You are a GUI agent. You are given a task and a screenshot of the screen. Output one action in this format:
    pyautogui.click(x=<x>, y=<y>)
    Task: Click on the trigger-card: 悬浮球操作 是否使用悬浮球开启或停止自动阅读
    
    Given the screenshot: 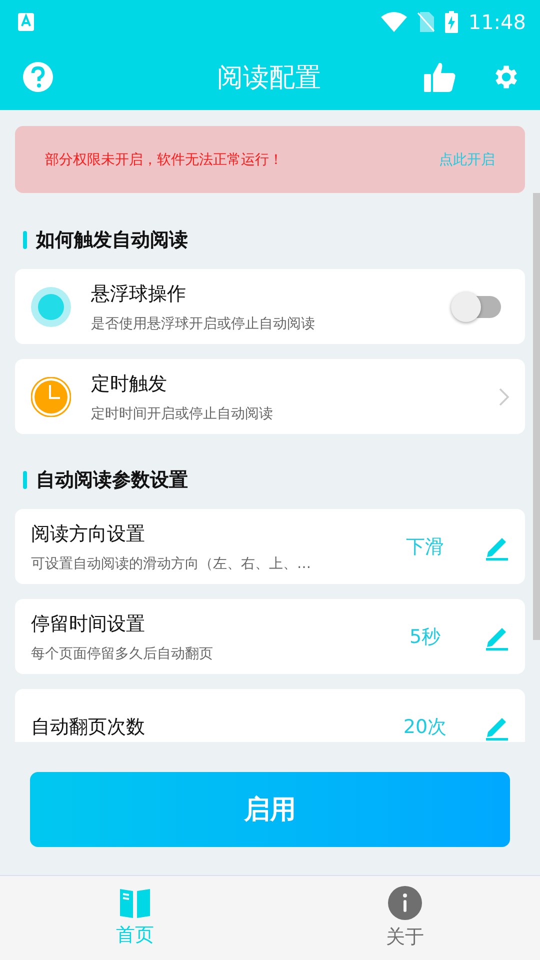 What is the action you would take?
    pyautogui.click(x=270, y=306)
    